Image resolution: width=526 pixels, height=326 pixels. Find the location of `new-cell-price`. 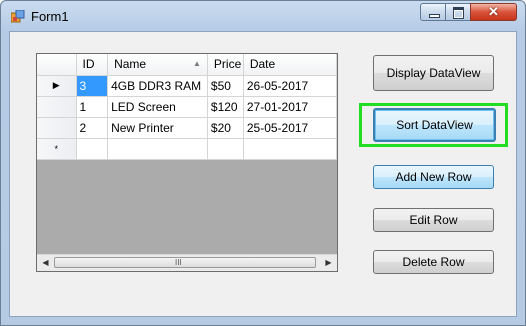

new-cell-price is located at coordinates (225, 149).